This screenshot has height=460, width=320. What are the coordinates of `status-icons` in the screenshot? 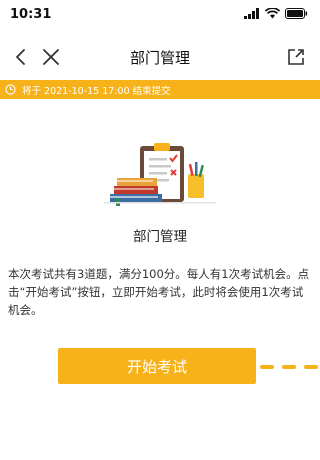 It's located at (276, 13).